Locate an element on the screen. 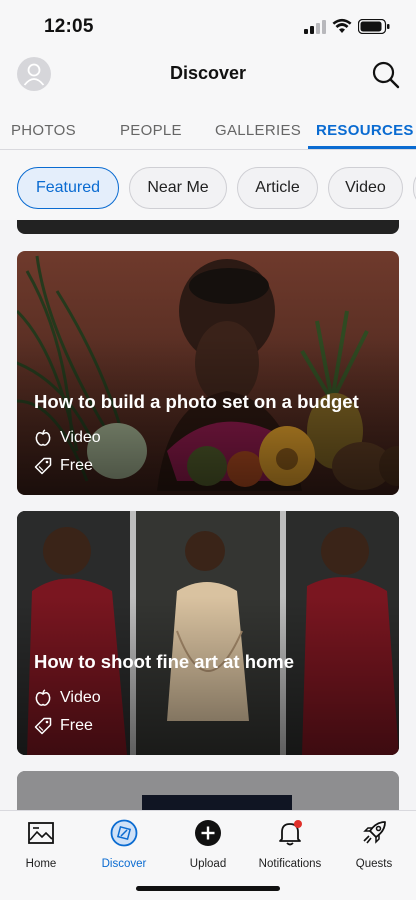  nav-header: Discover is located at coordinates (208, 75).